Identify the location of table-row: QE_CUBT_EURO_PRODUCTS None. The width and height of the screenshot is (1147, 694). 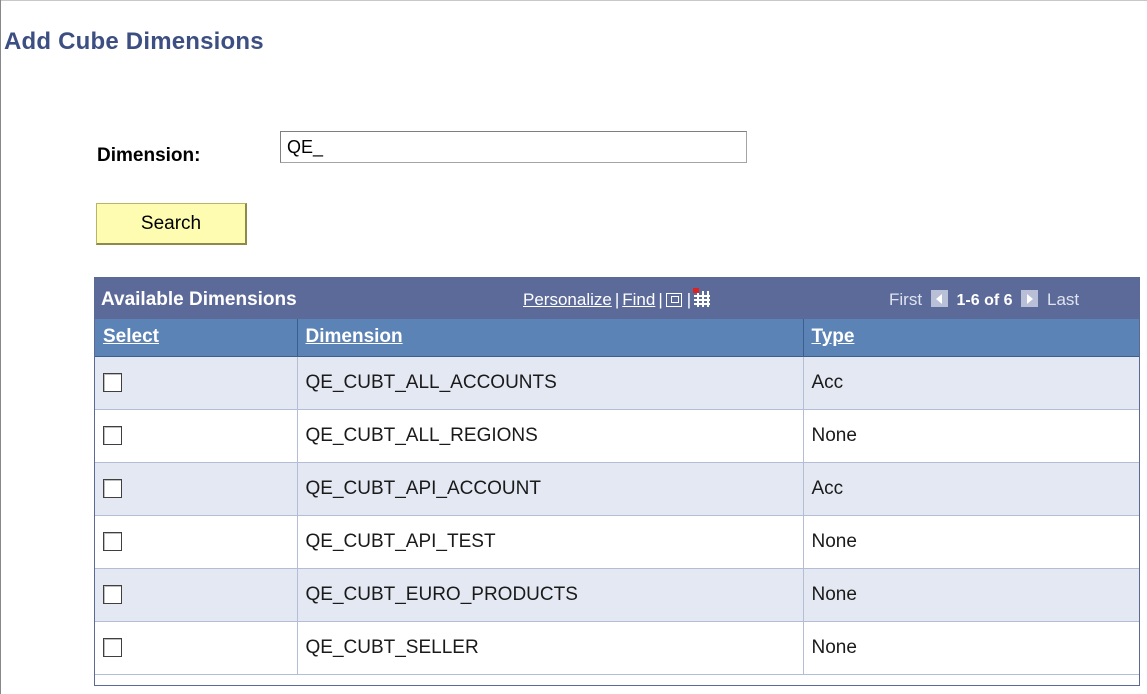
(617, 595).